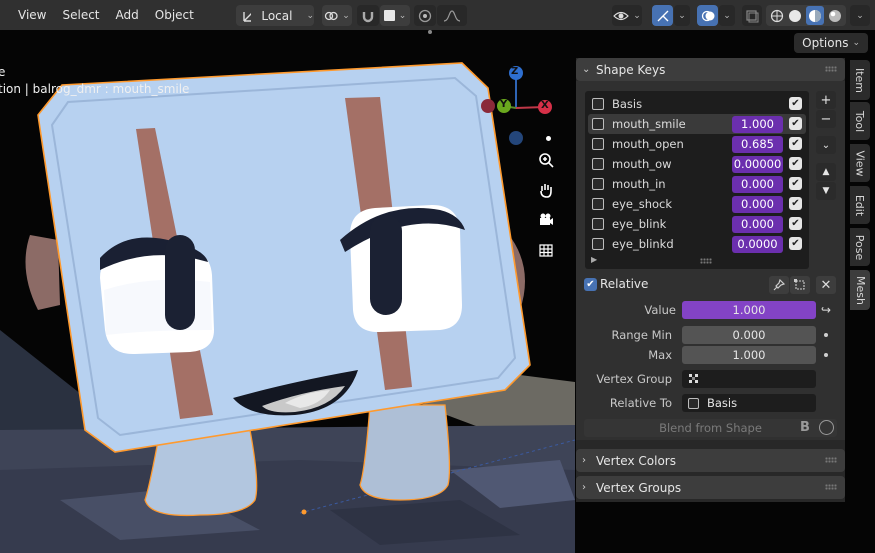 This screenshot has height=553, width=875. I want to click on tab-view: View, so click(860, 163).